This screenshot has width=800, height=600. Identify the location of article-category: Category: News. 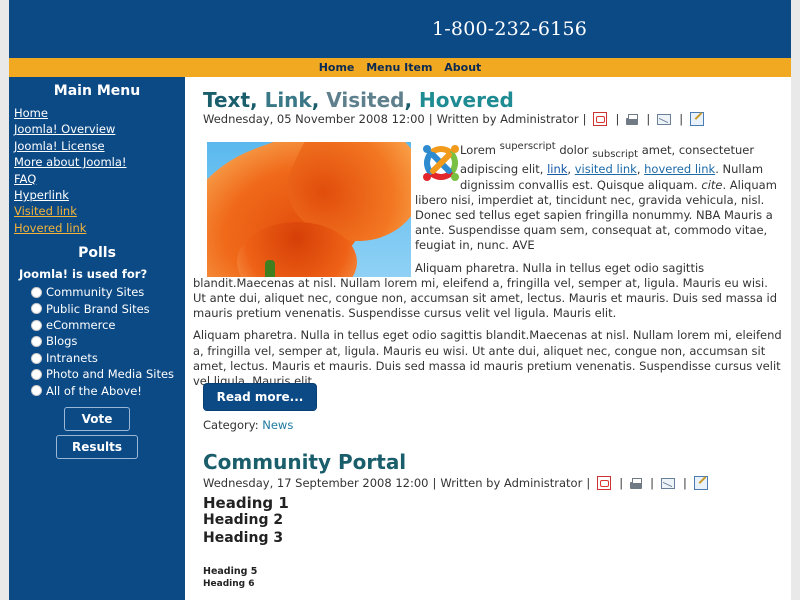
(248, 425).